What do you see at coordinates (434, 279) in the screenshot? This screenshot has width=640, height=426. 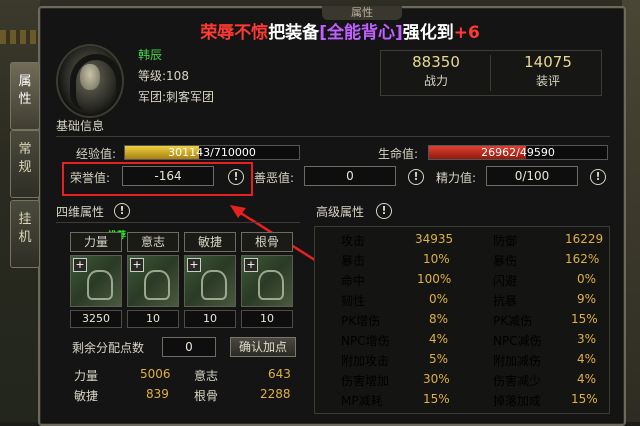 I see `attr-value: 100%` at bounding box center [434, 279].